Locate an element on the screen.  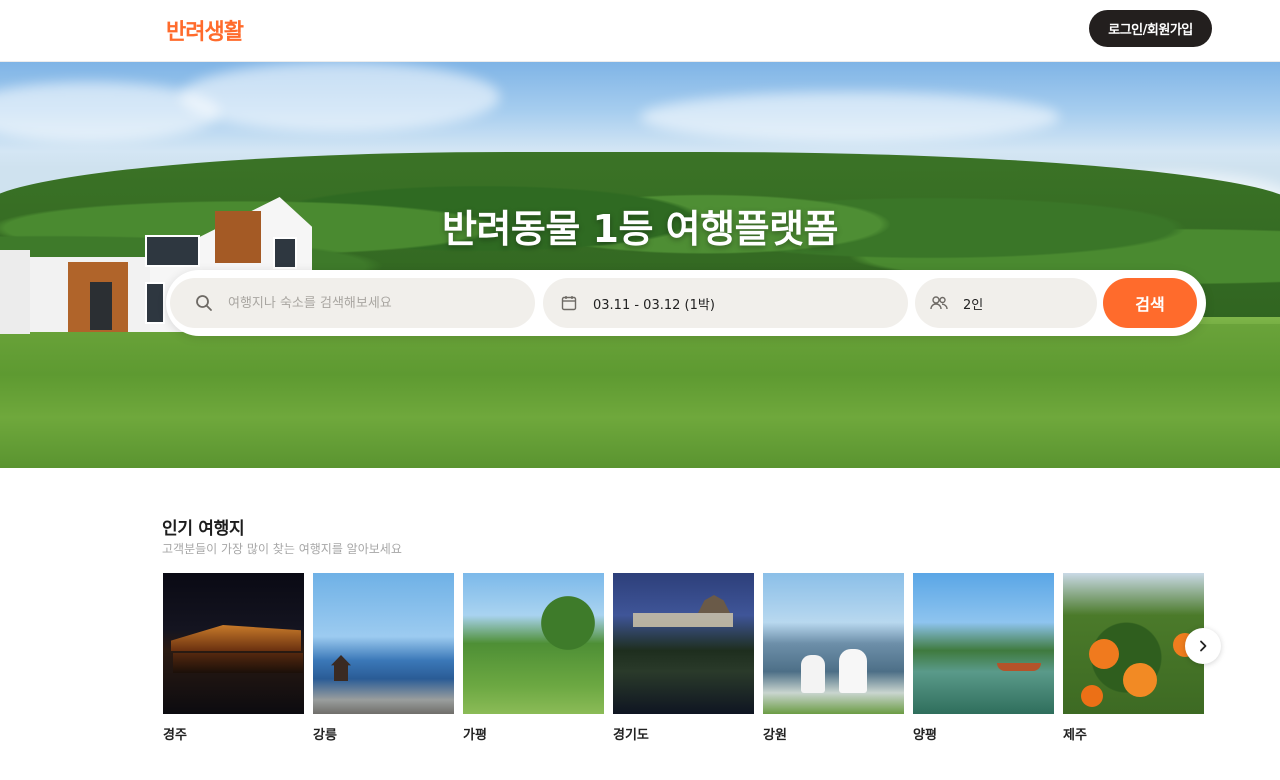
date-field: 03.11 - 03.12 (1박) is located at coordinates (725, 303).